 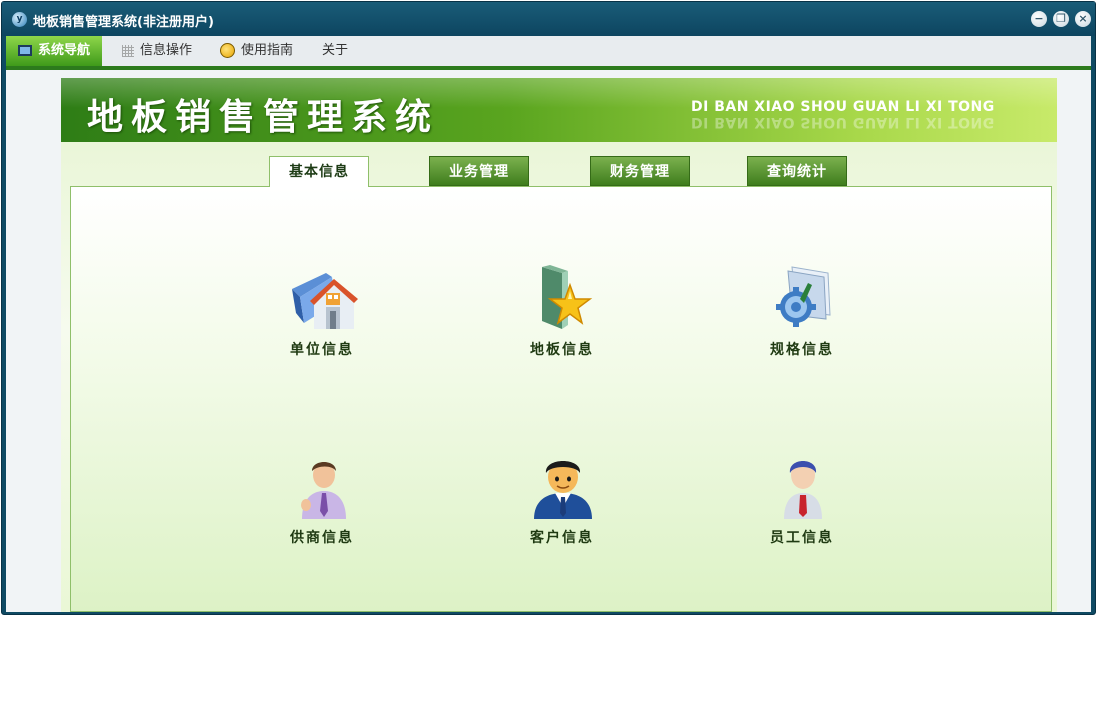 I want to click on item-unit-info: 单位信息, so click(x=322, y=318).